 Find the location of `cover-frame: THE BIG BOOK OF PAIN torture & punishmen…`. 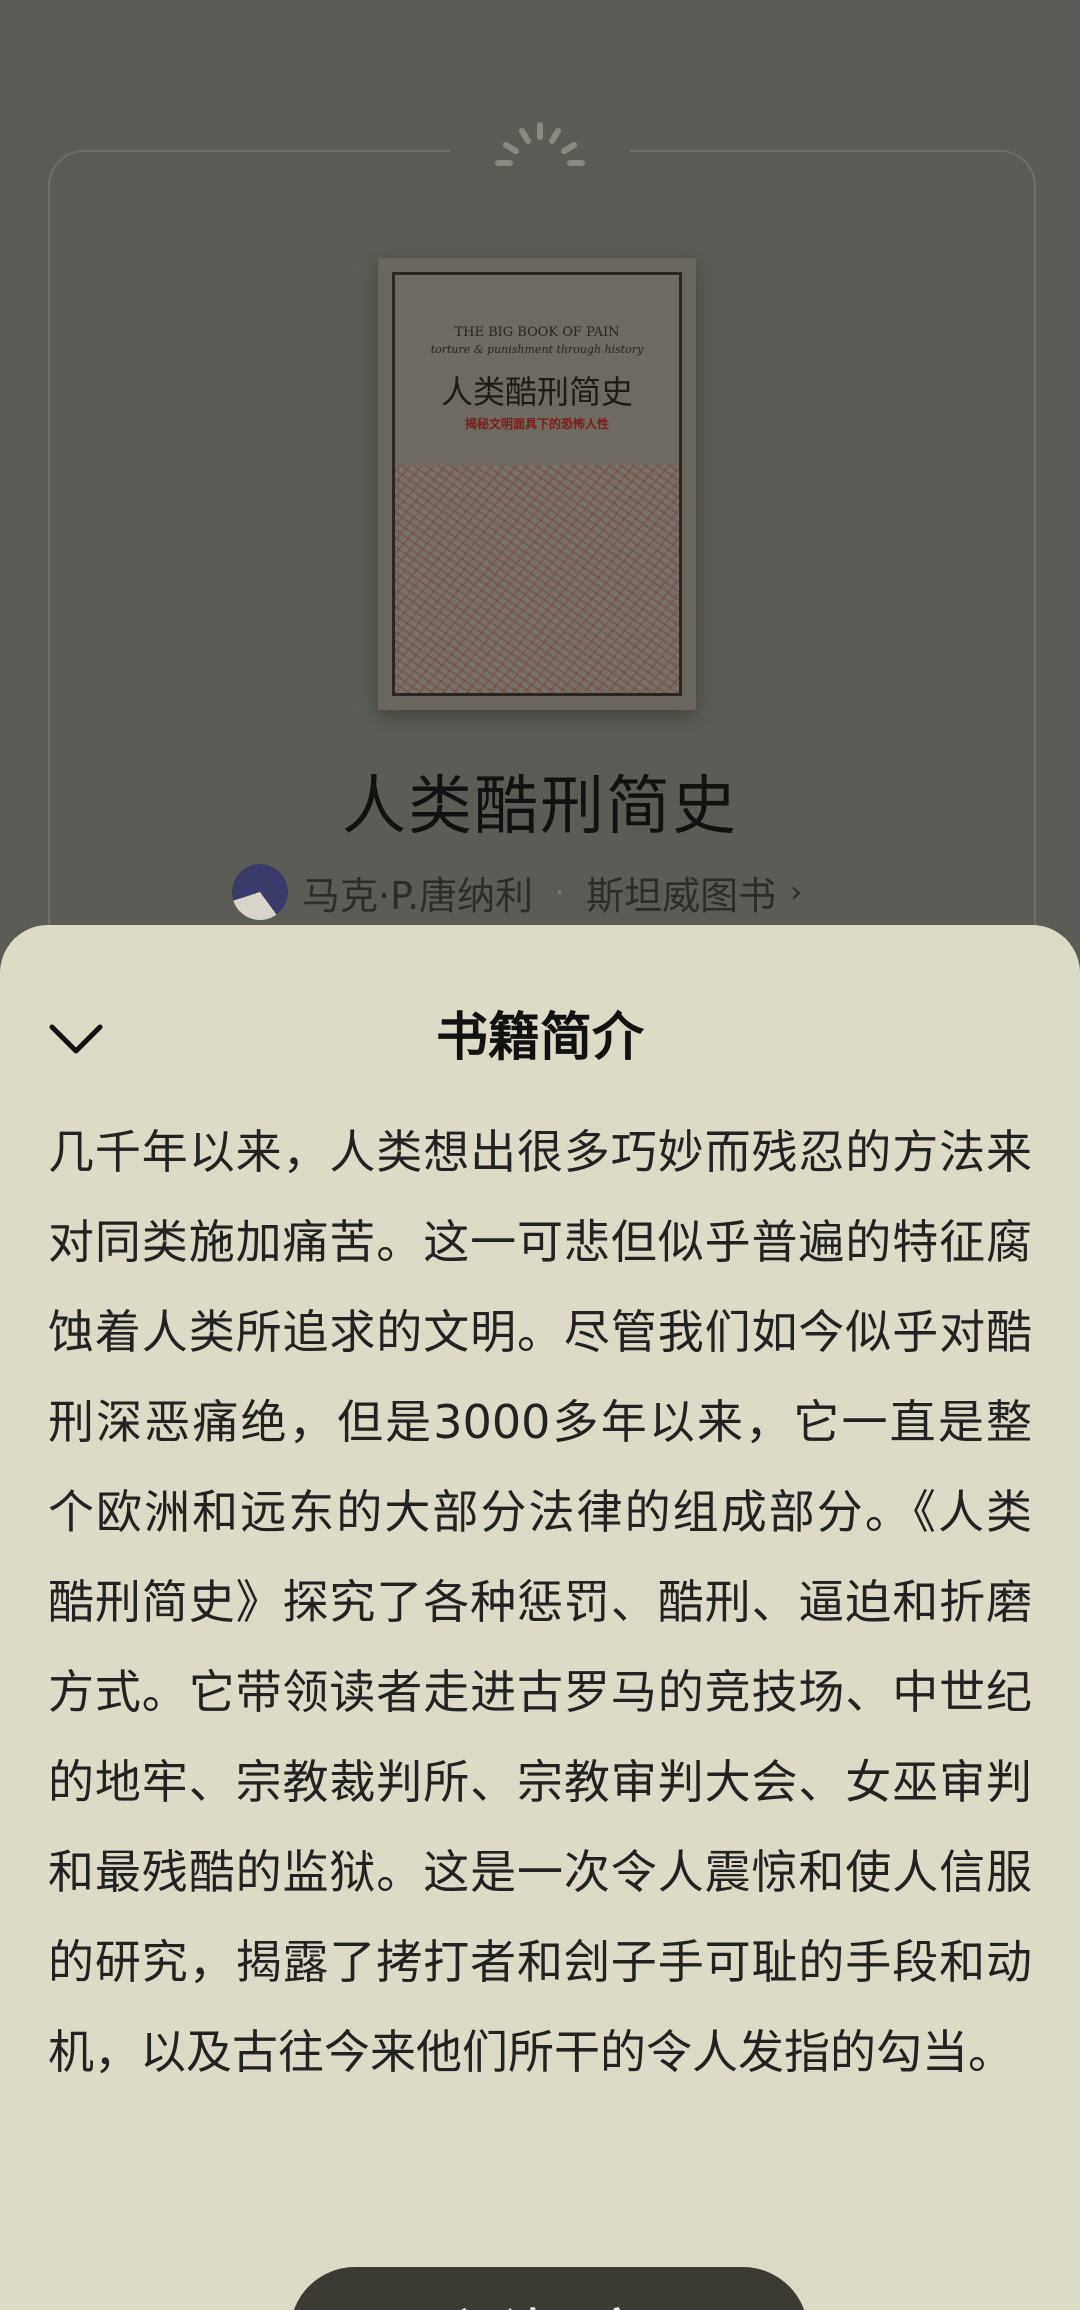

cover-frame: THE BIG BOOK OF PAIN torture & punishmen… is located at coordinates (537, 484).